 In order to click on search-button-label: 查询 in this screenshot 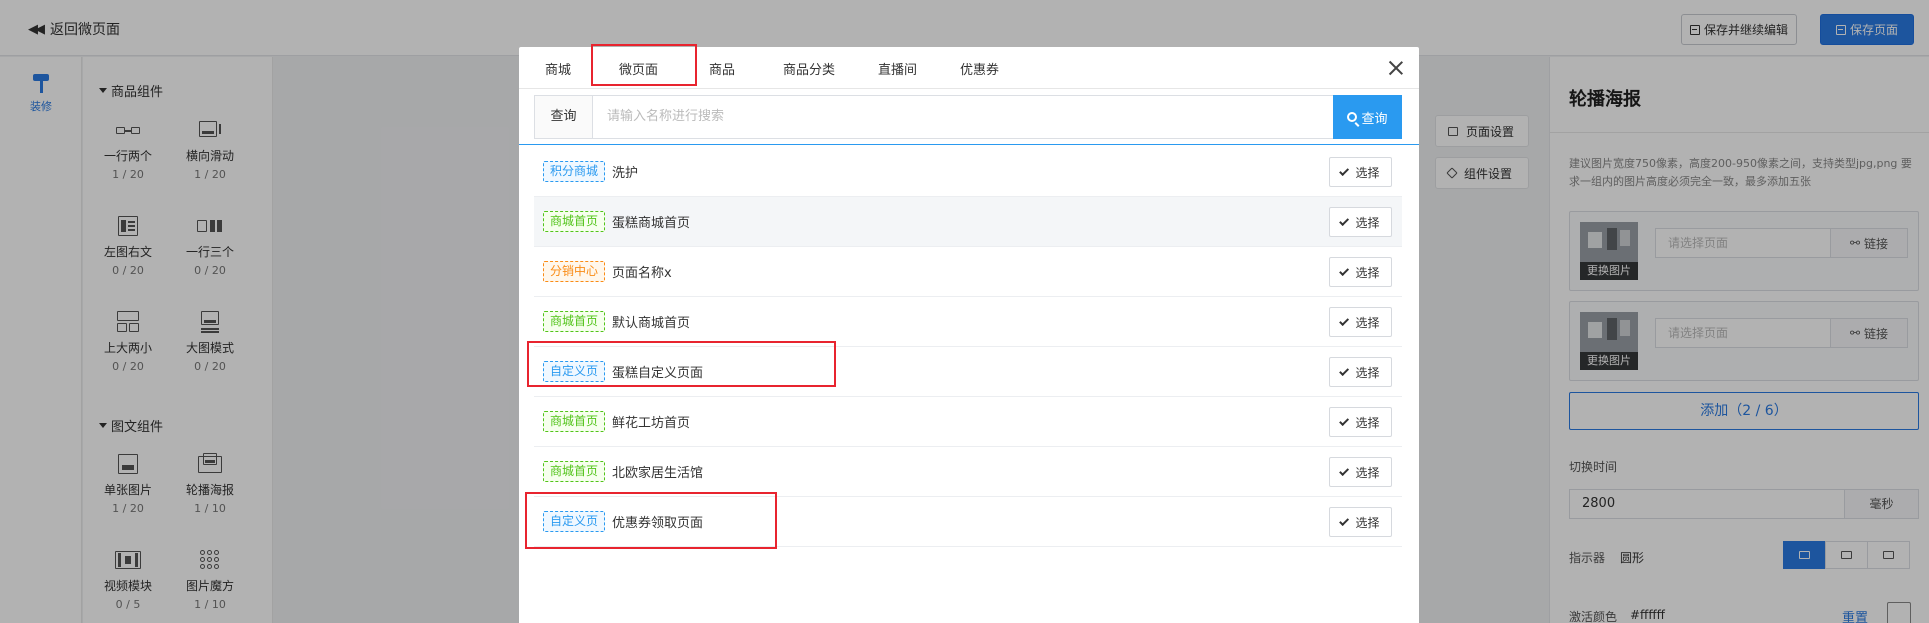, I will do `click(1374, 119)`.